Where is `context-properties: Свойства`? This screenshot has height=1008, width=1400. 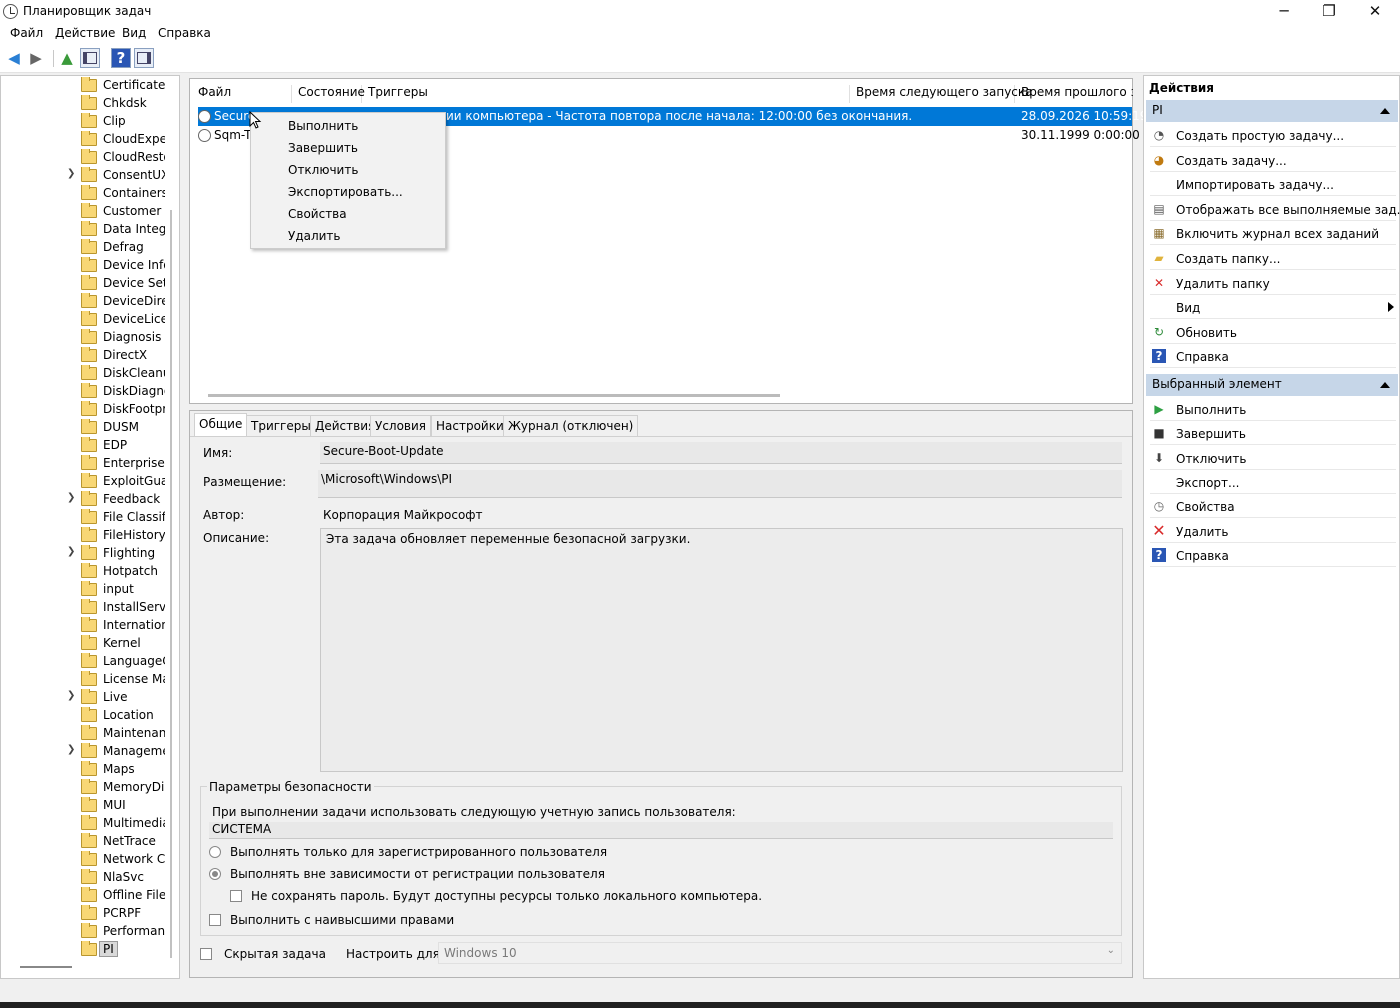
context-properties: Свойства is located at coordinates (317, 214).